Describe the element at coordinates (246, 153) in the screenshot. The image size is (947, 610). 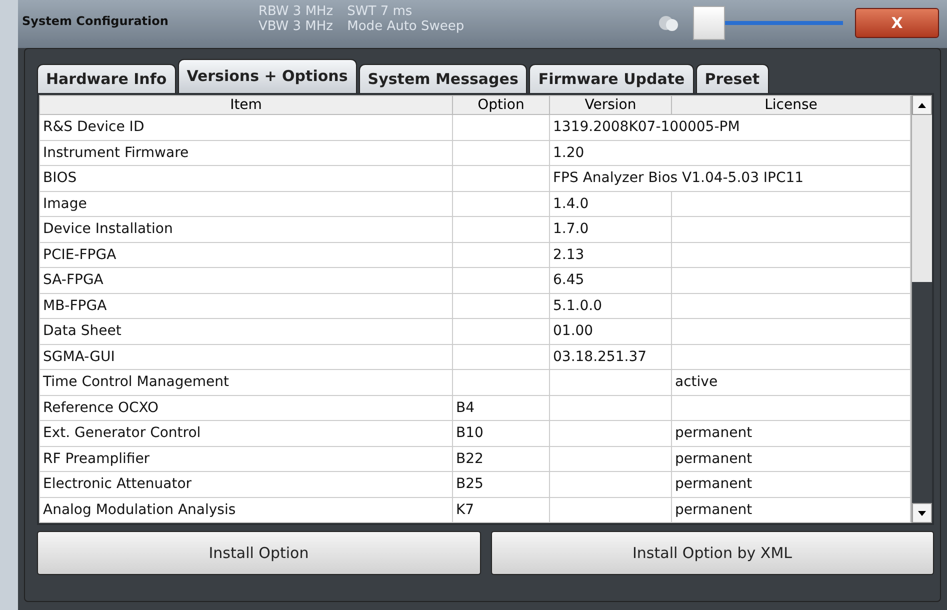
I see `table-cell: Instrument Firmware` at that location.